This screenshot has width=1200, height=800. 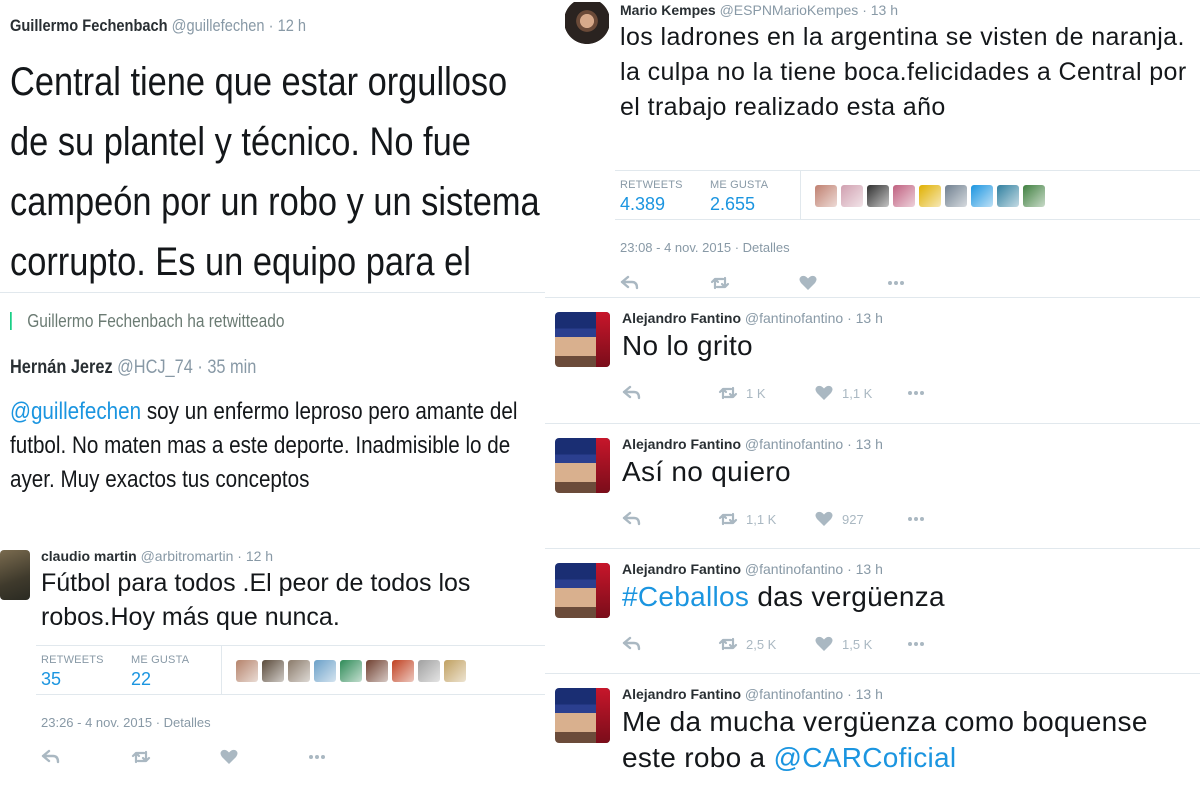 I want to click on tweet-dateline: 23:08 - 4 nov. 2015 · Detalles, so click(x=705, y=247).